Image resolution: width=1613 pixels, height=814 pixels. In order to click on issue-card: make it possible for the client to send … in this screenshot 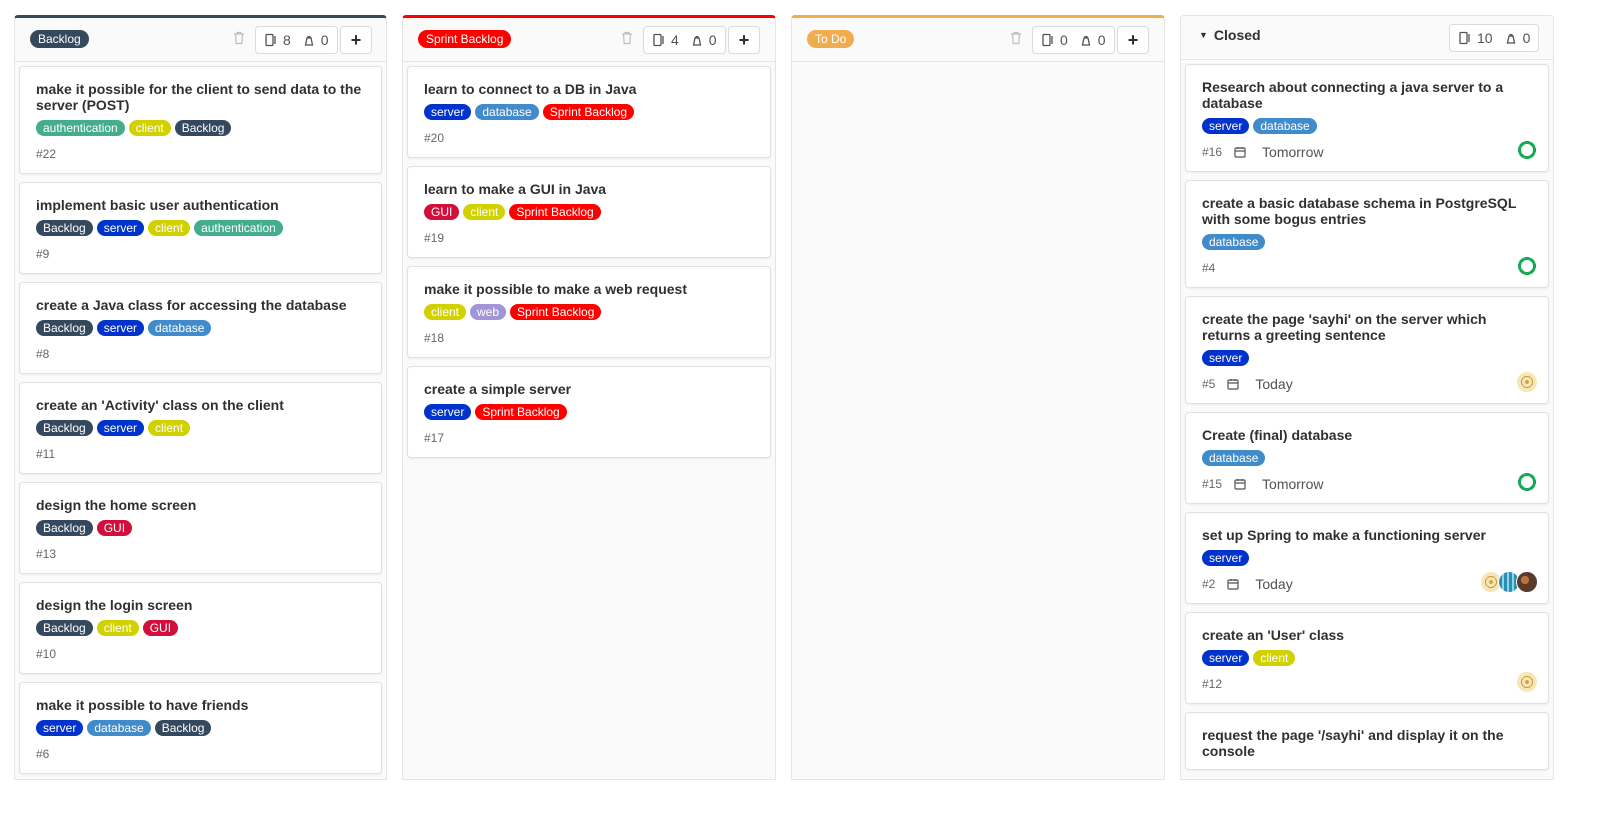, I will do `click(200, 120)`.